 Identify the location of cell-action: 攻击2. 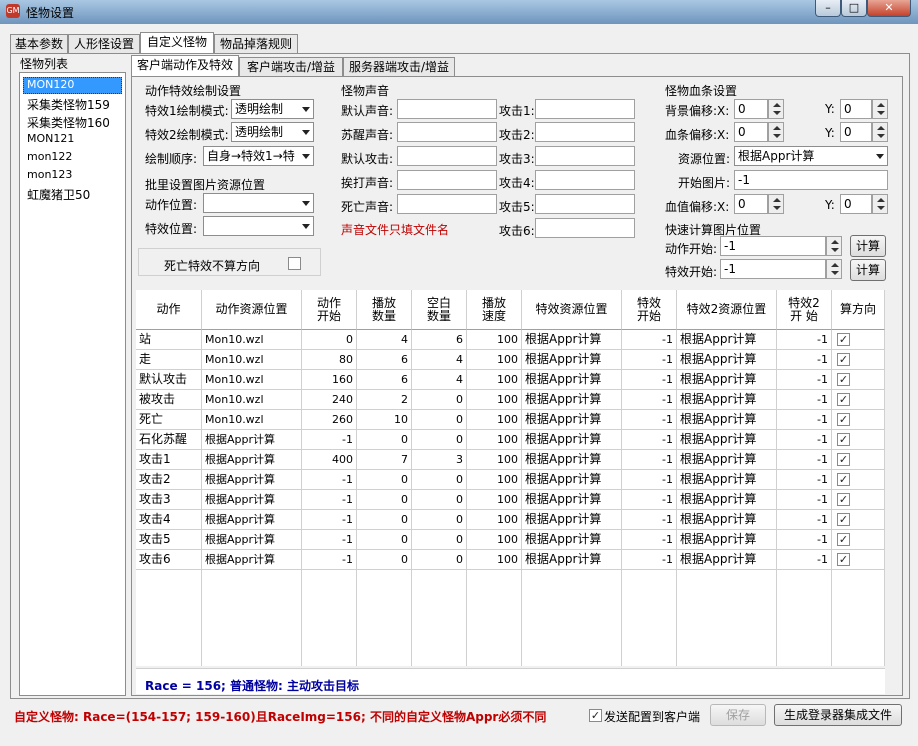
(169, 480).